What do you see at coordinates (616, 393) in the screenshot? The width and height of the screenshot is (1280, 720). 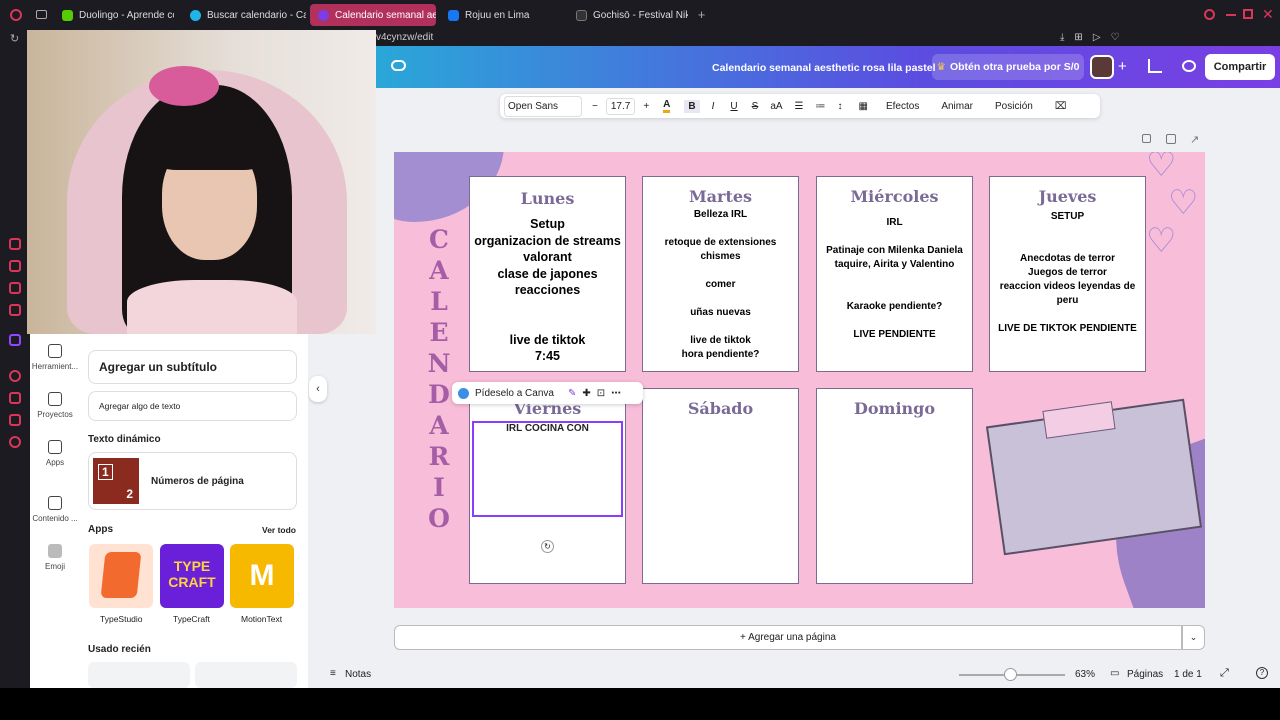 I see `more-options-icon: ⋯` at bounding box center [616, 393].